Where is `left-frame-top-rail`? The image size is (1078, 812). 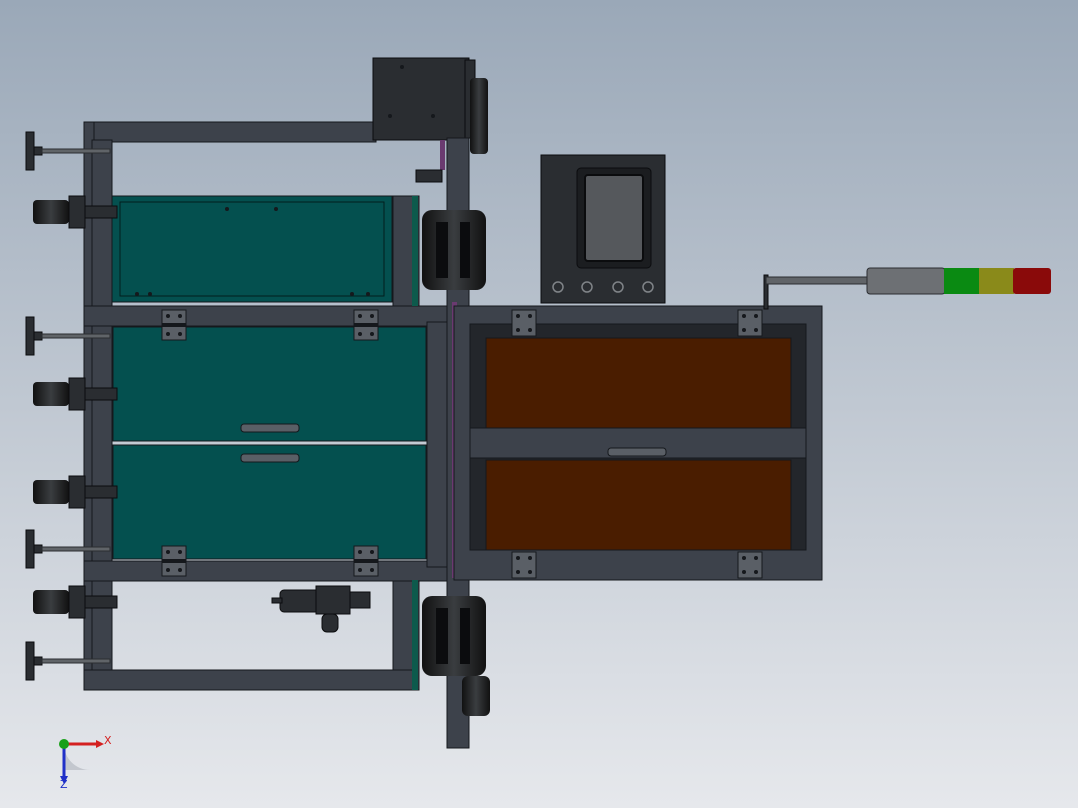 left-frame-top-rail is located at coordinates (230, 132).